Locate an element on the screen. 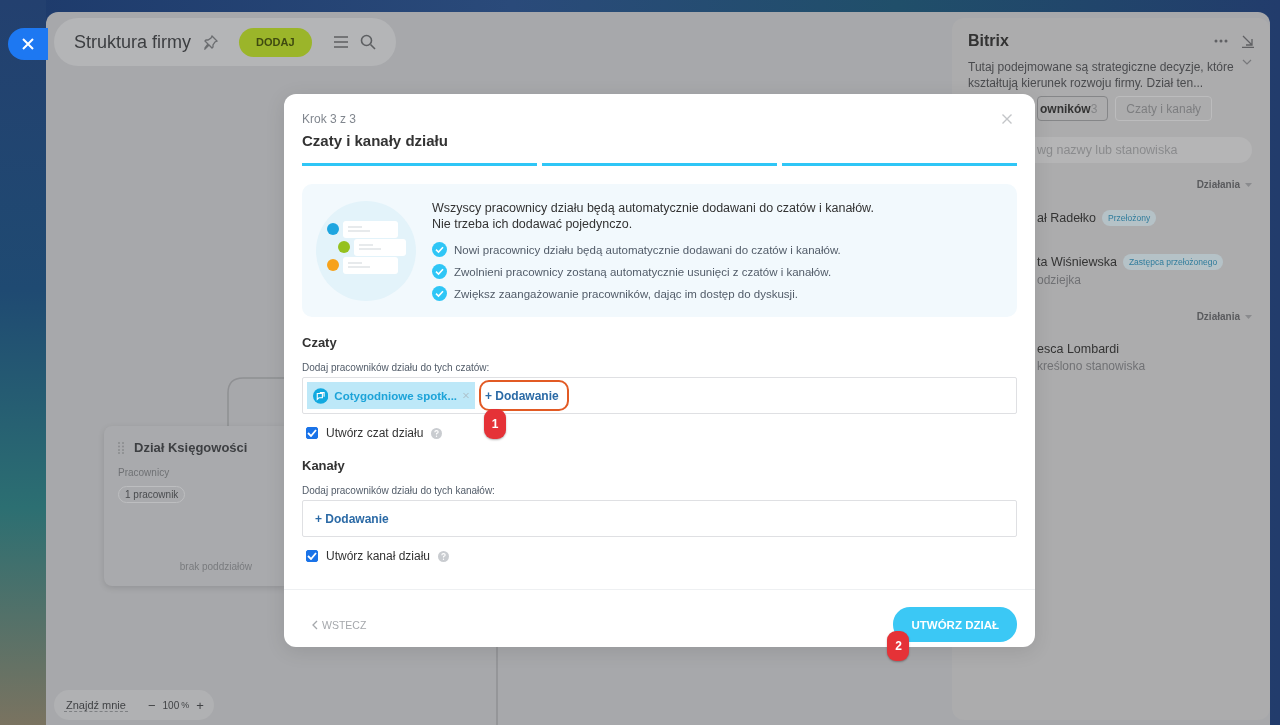 This screenshot has height=725, width=1280. search-icon is located at coordinates (367, 42).